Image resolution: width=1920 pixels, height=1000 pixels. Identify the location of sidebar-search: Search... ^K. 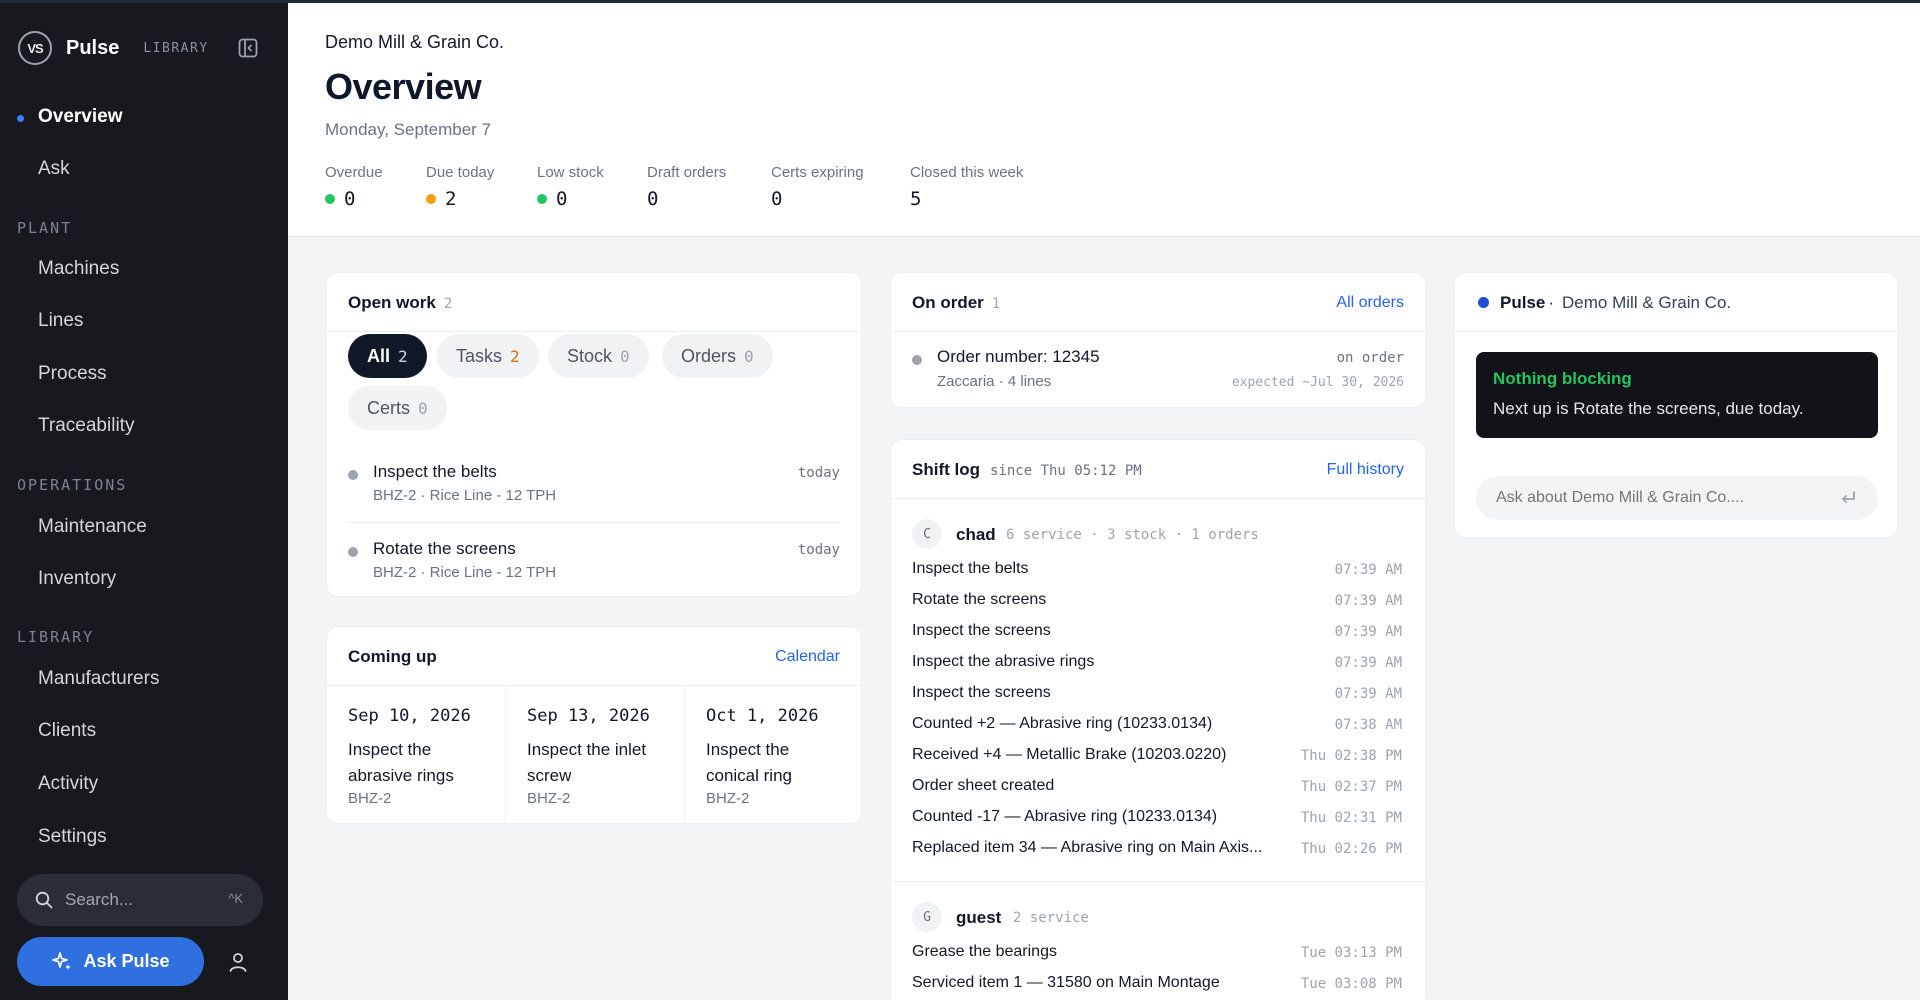
(140, 900).